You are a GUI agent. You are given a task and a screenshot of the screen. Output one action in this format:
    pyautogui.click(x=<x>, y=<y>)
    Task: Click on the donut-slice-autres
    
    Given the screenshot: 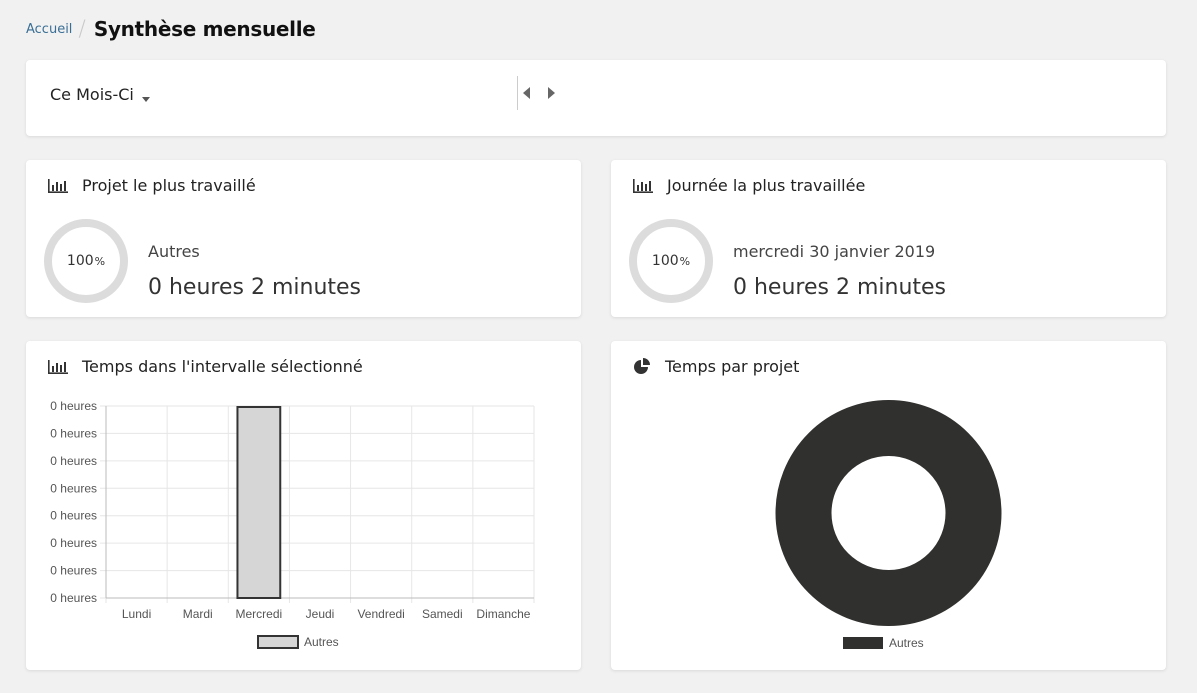 What is the action you would take?
    pyautogui.click(x=888, y=513)
    